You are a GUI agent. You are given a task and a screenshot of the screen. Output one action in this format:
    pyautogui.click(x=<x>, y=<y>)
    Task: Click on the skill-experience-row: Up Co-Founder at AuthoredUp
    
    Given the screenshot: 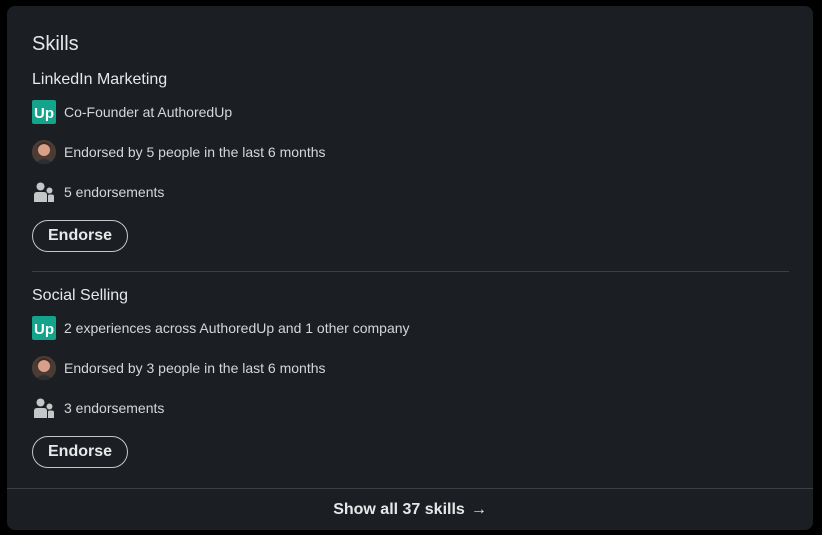 What is the action you would take?
    pyautogui.click(x=132, y=112)
    